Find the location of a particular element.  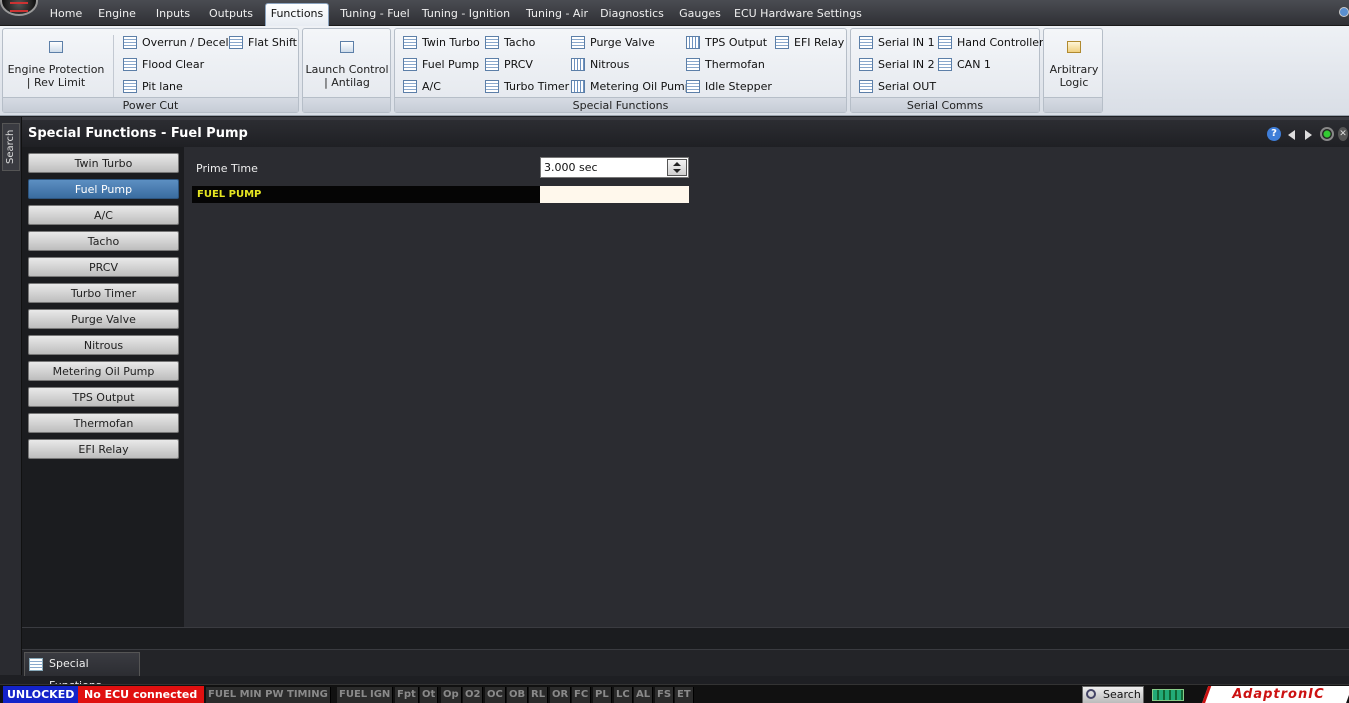

ribbon-prcv-button: PRCV is located at coordinates (509, 65).